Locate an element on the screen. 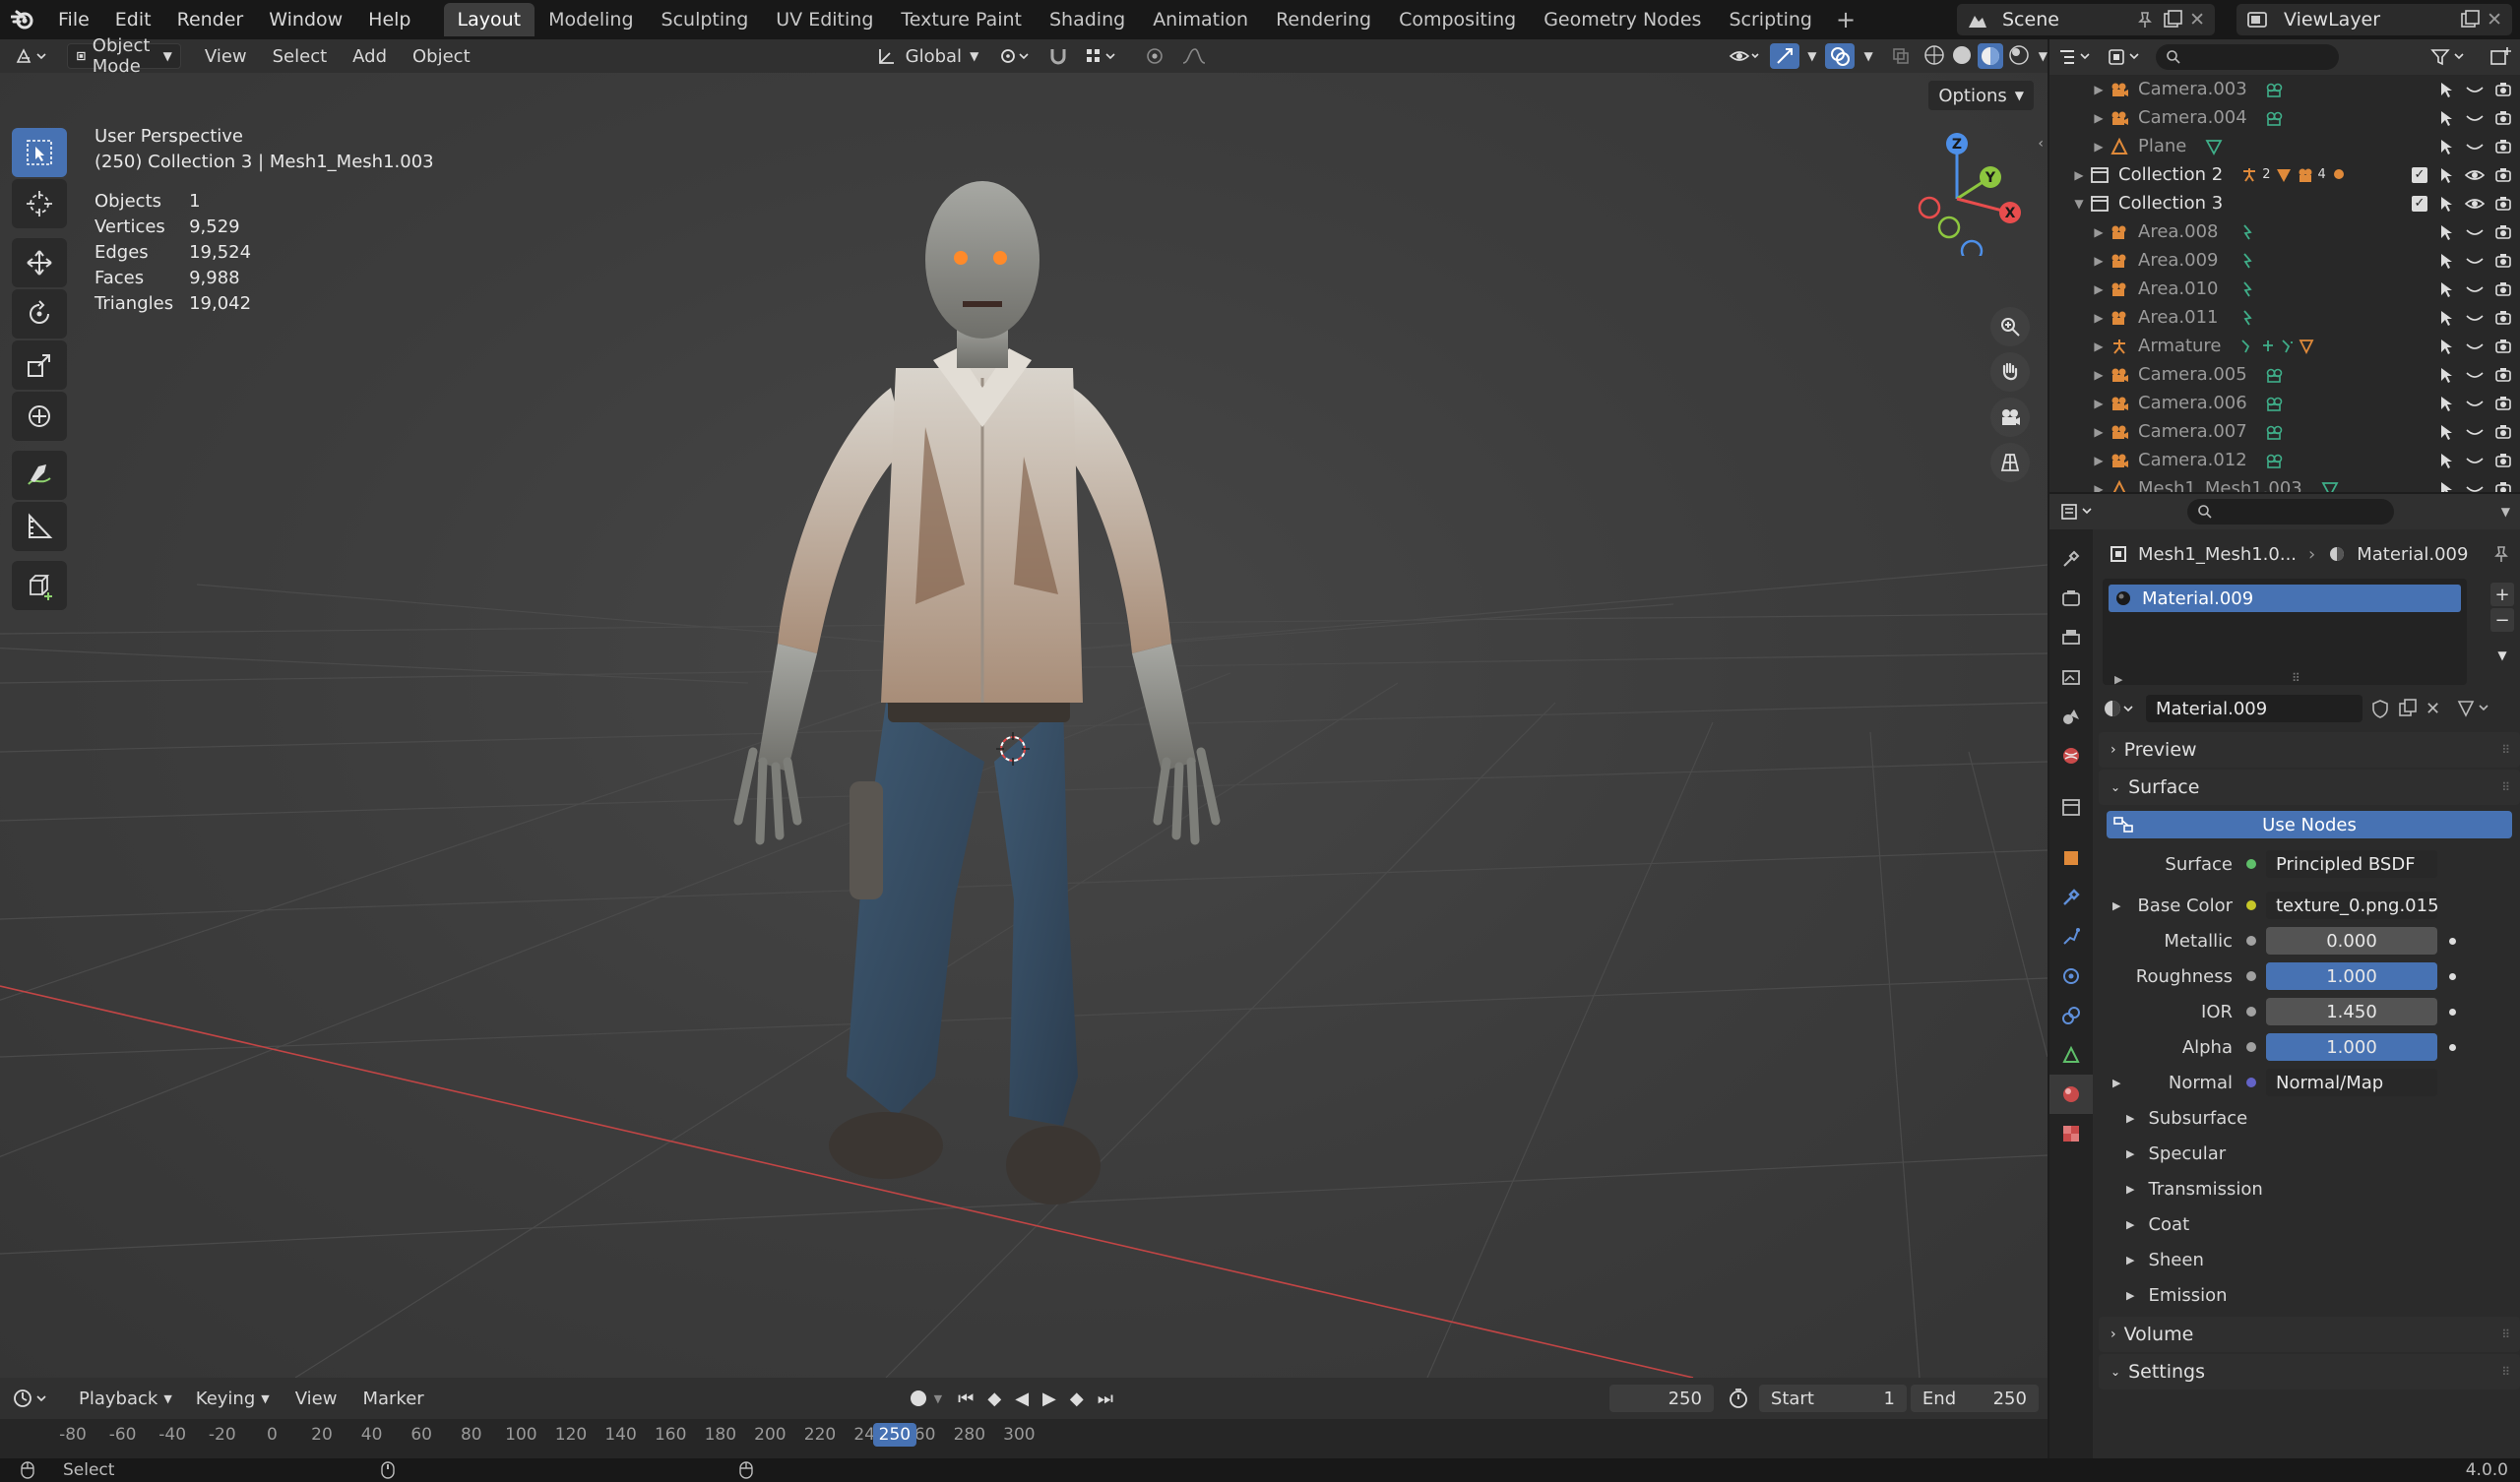  options-dropdown: Options ▼ is located at coordinates (1981, 95).